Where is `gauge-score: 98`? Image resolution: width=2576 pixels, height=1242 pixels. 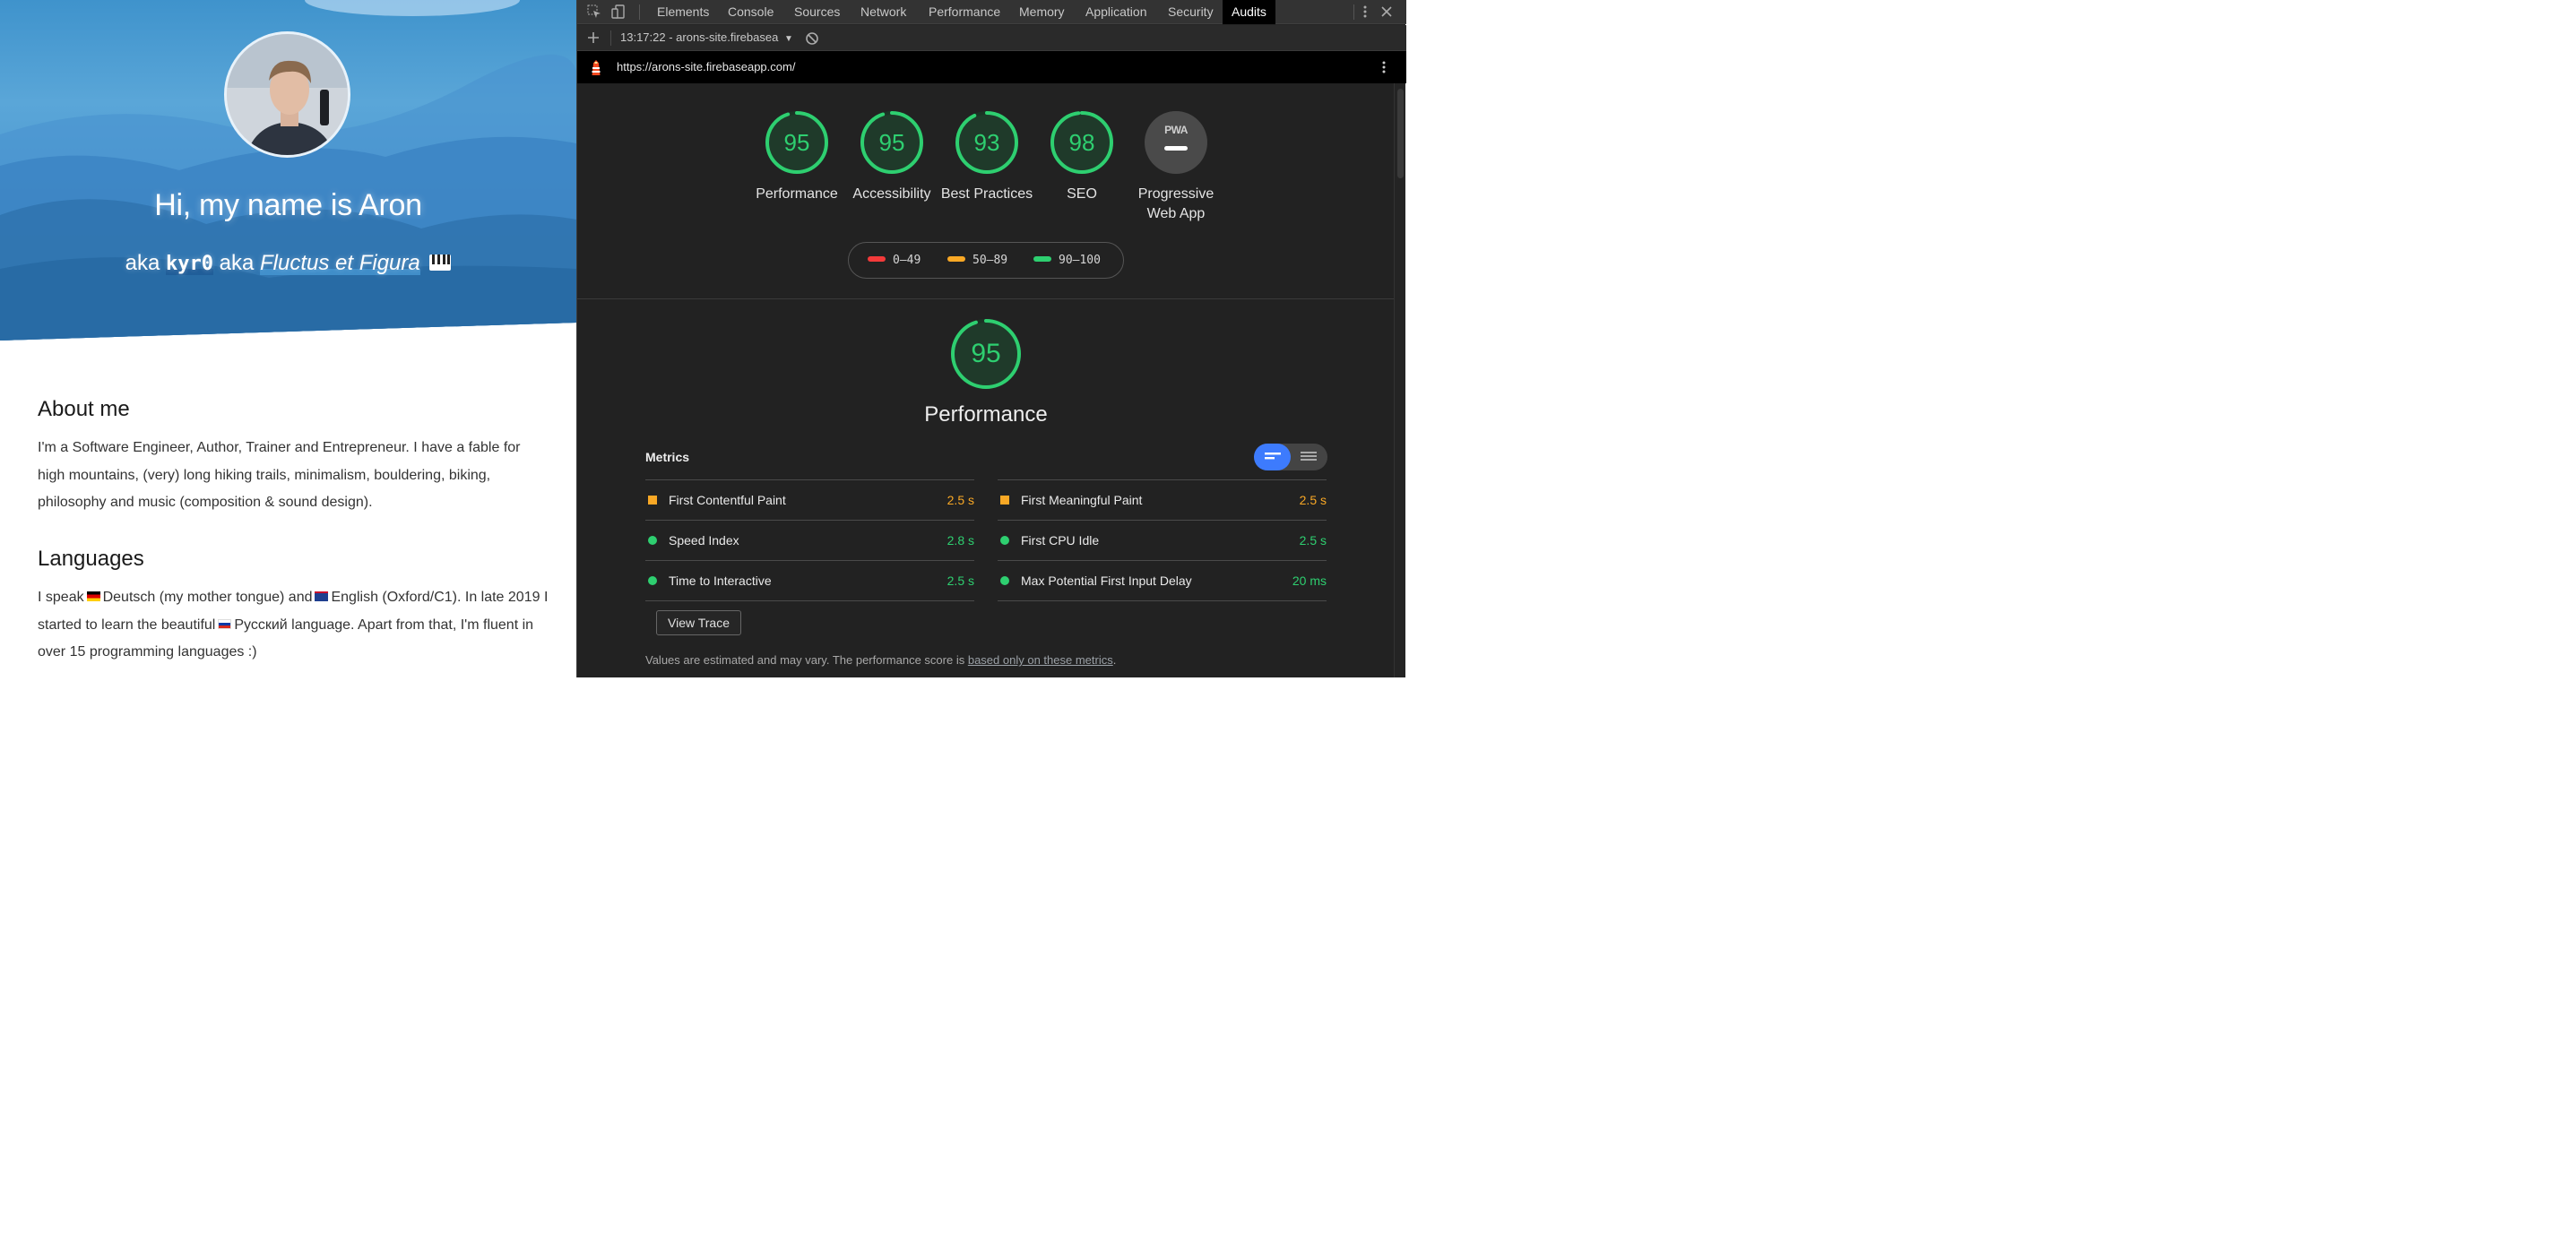 gauge-score: 98 is located at coordinates (1081, 142).